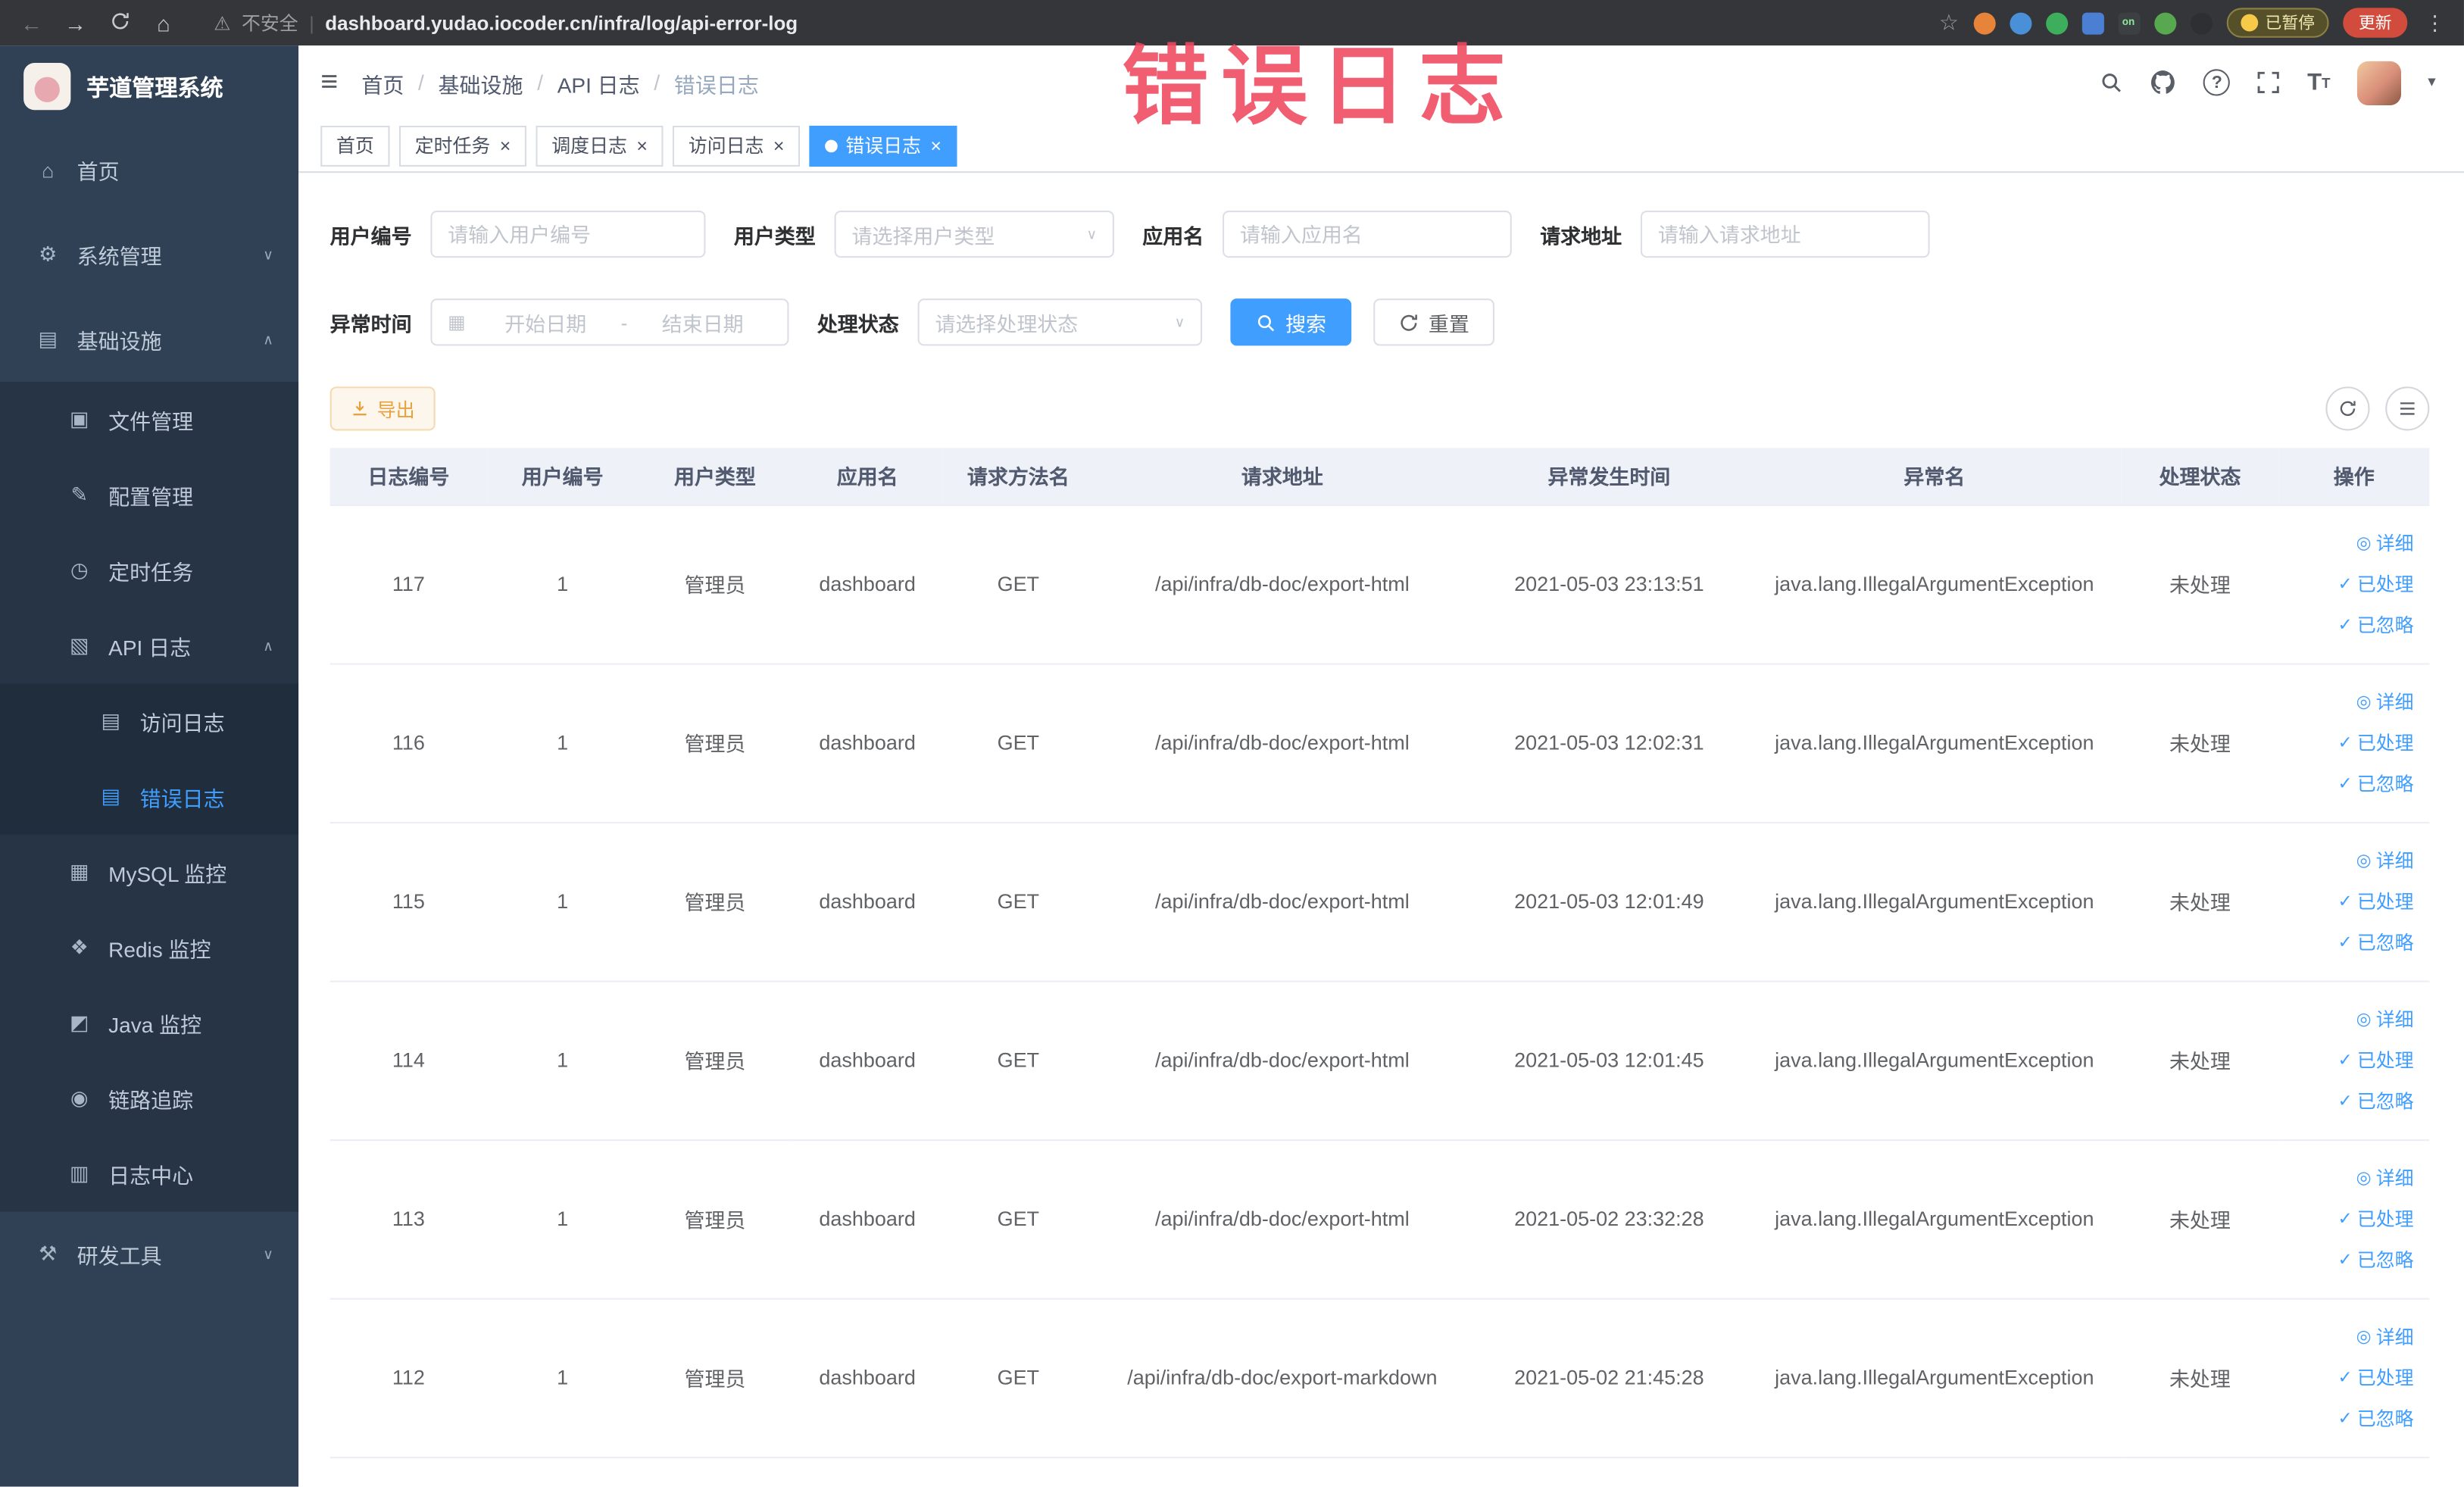  I want to click on extension-icon-on-badge: on, so click(2128, 22).